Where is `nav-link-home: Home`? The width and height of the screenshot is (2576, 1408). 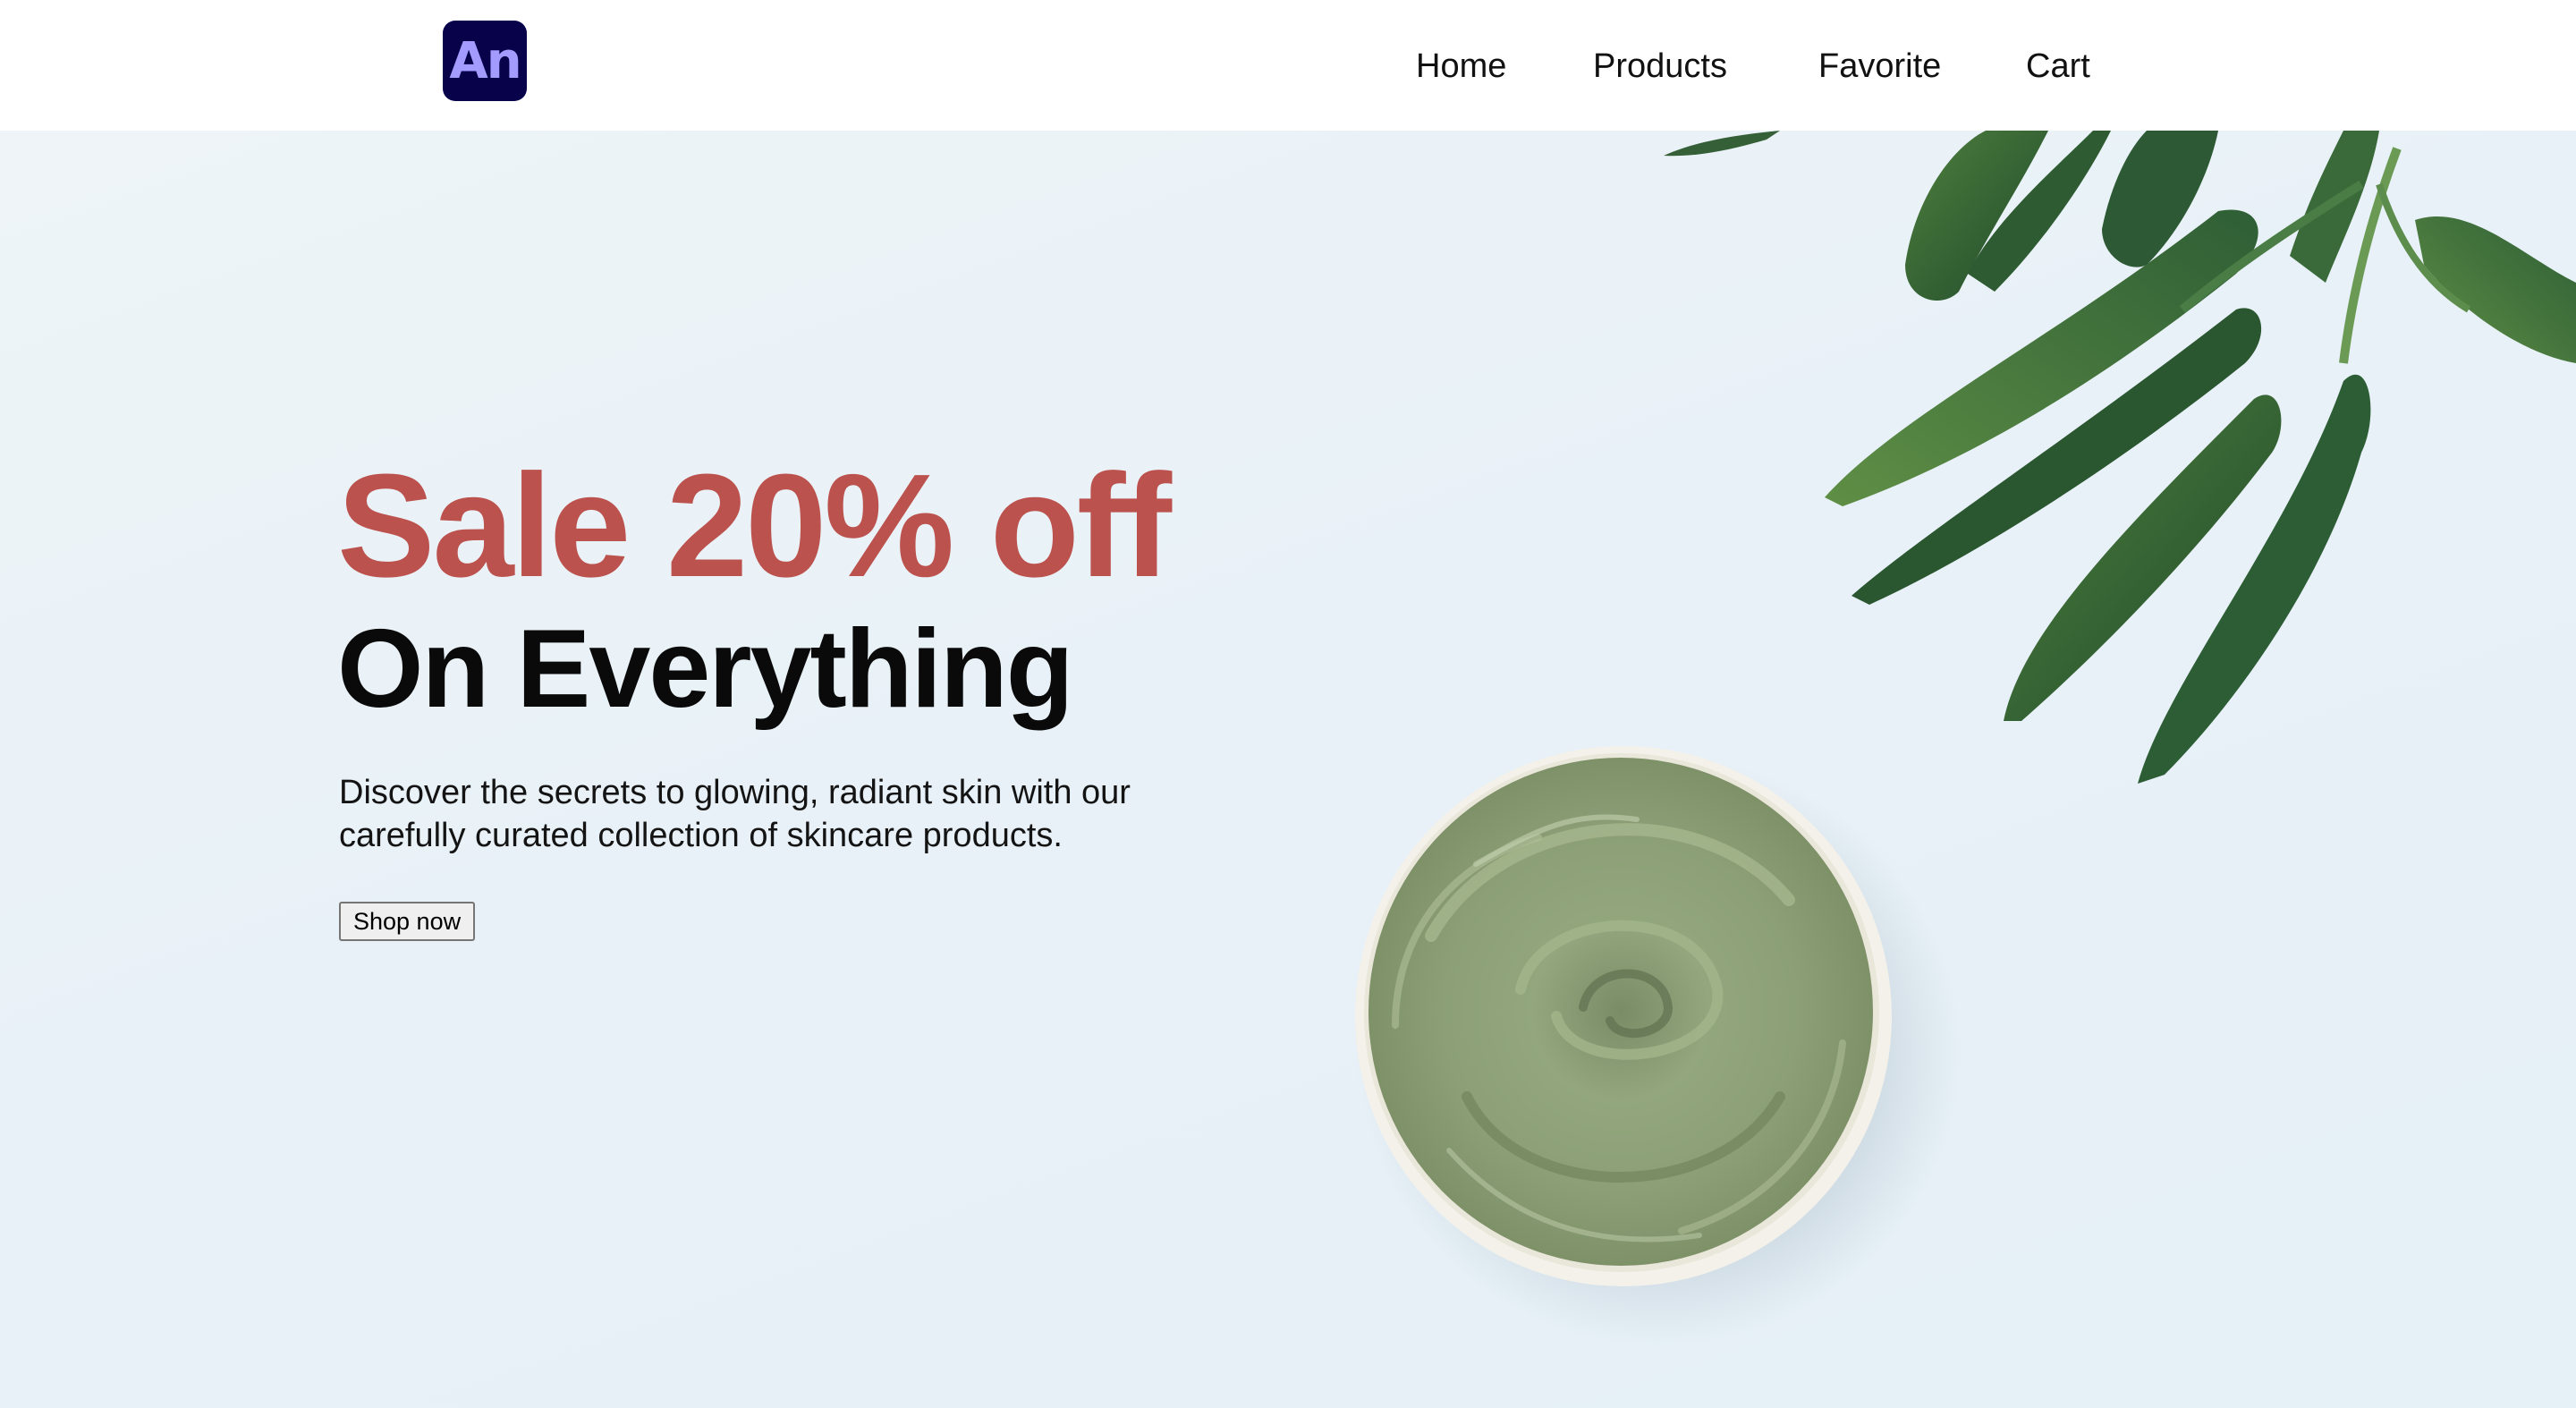 nav-link-home: Home is located at coordinates (1461, 66).